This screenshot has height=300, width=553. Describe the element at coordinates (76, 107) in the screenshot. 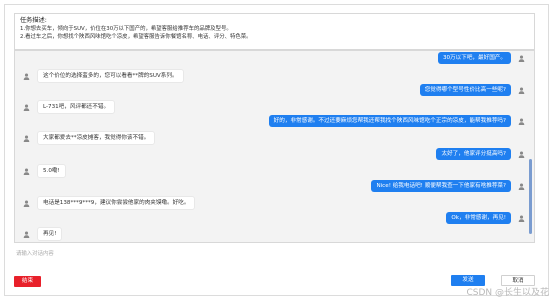

I see `message-bubble: L-731吧，风评都还不错。` at that location.